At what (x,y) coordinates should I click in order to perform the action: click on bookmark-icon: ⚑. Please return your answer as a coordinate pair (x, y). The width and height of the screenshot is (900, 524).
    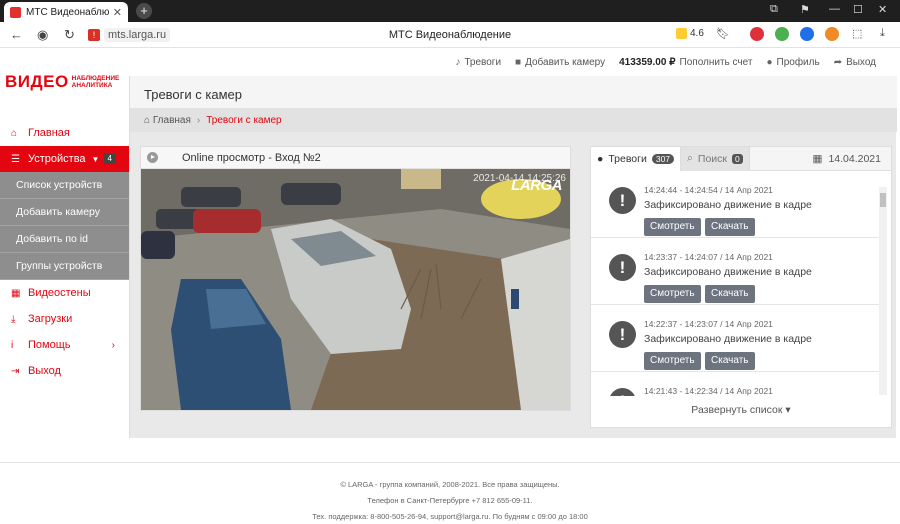
    Looking at the image, I should click on (805, 9).